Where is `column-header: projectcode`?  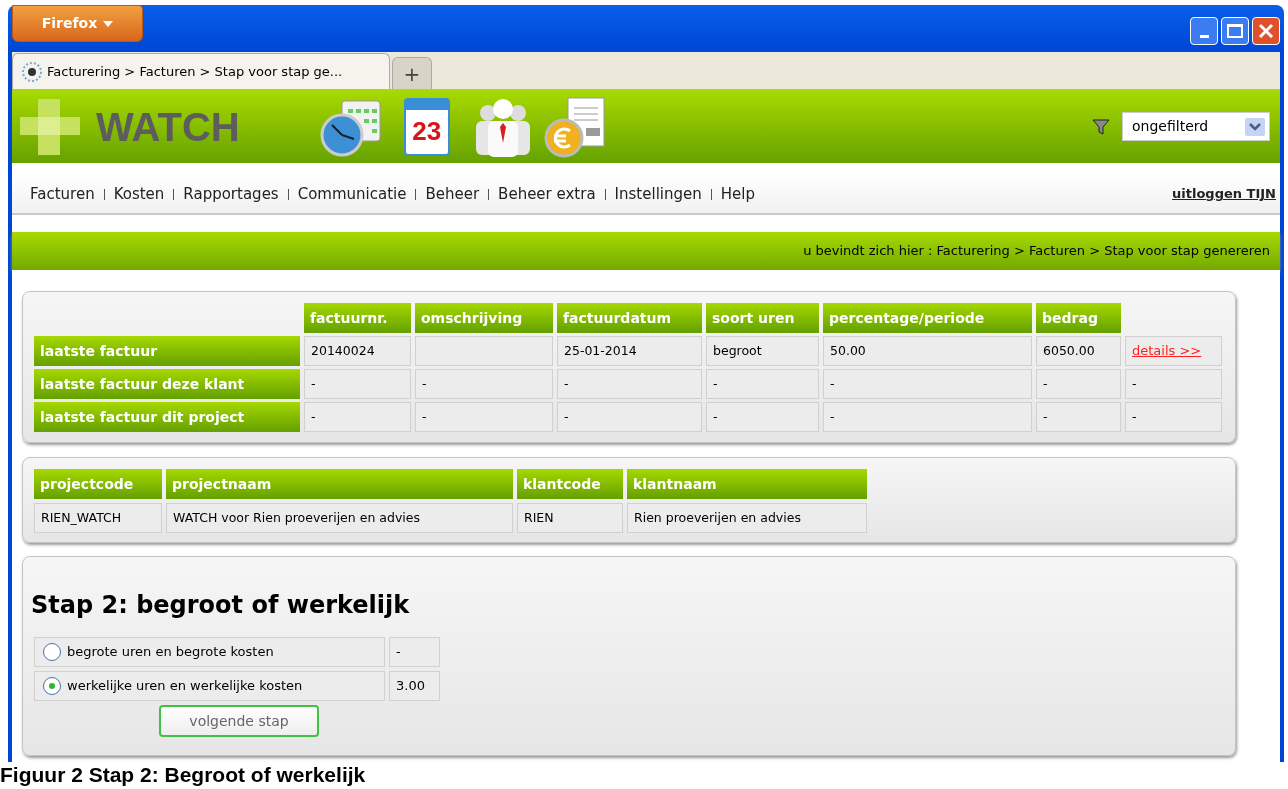
column-header: projectcode is located at coordinates (98, 484).